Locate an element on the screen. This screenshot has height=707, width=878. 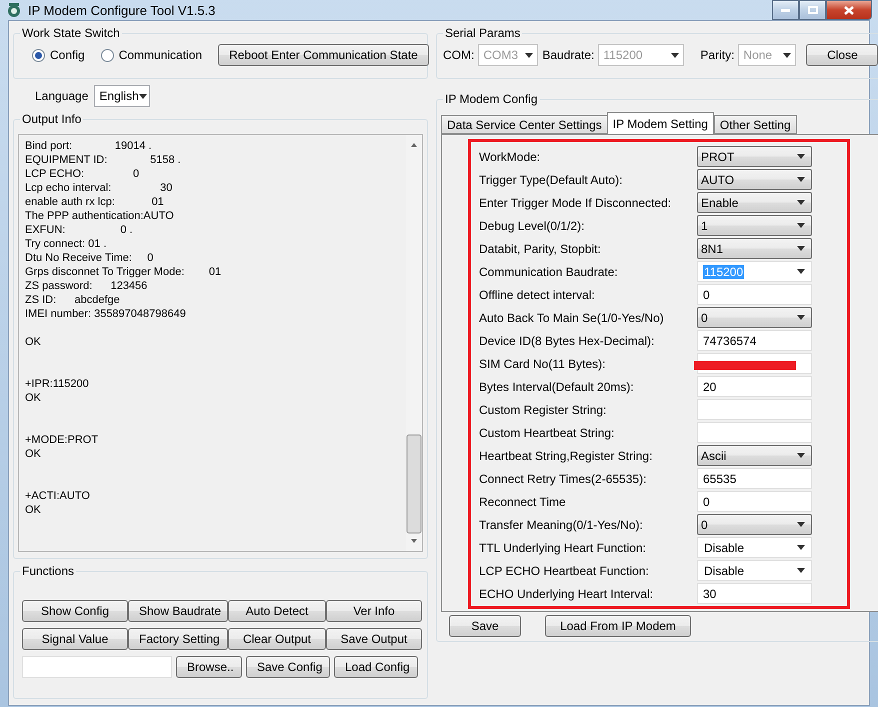
setting-label: LCP ECHO Heartbeat Function: is located at coordinates (564, 571).